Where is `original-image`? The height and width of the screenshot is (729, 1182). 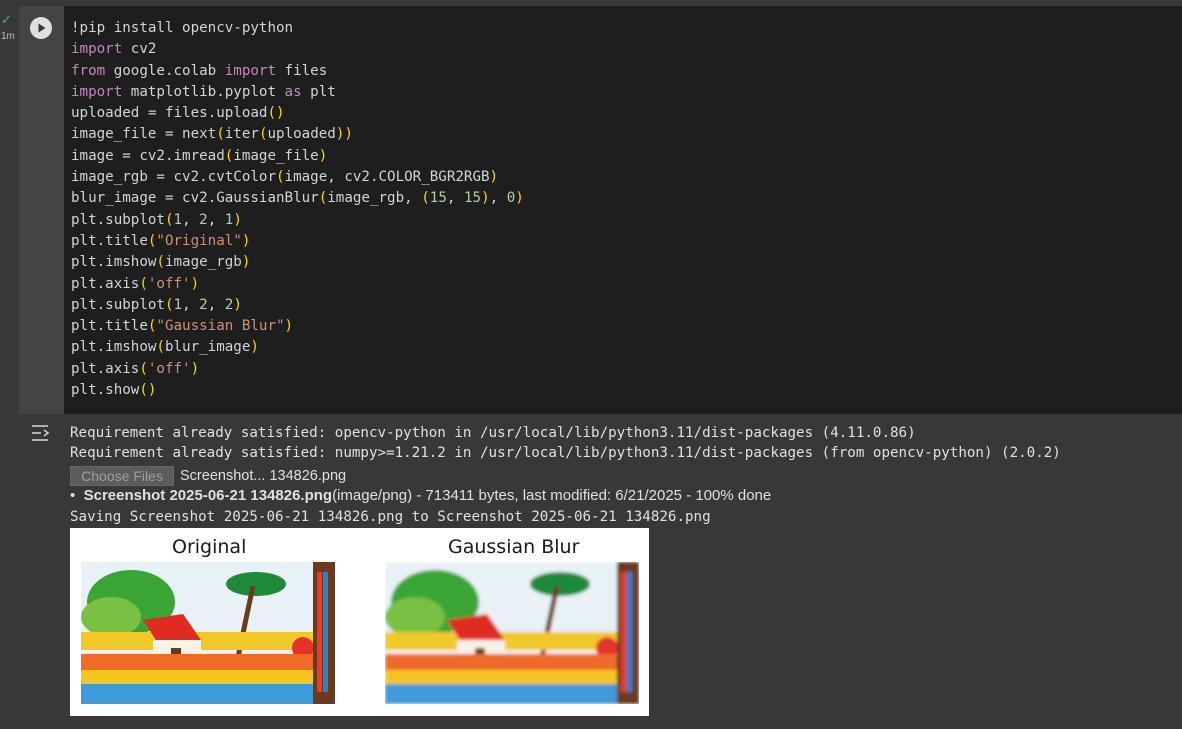 original-image is located at coordinates (208, 633).